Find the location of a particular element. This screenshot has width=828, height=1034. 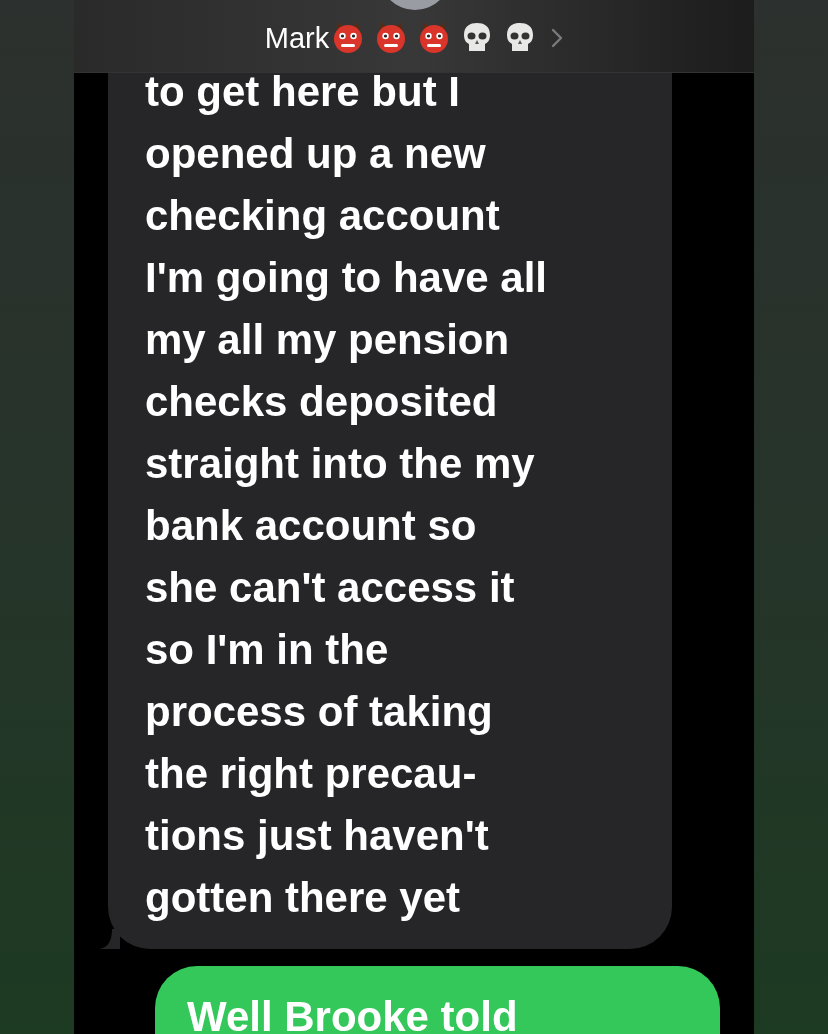

chevron-icon is located at coordinates (557, 38).